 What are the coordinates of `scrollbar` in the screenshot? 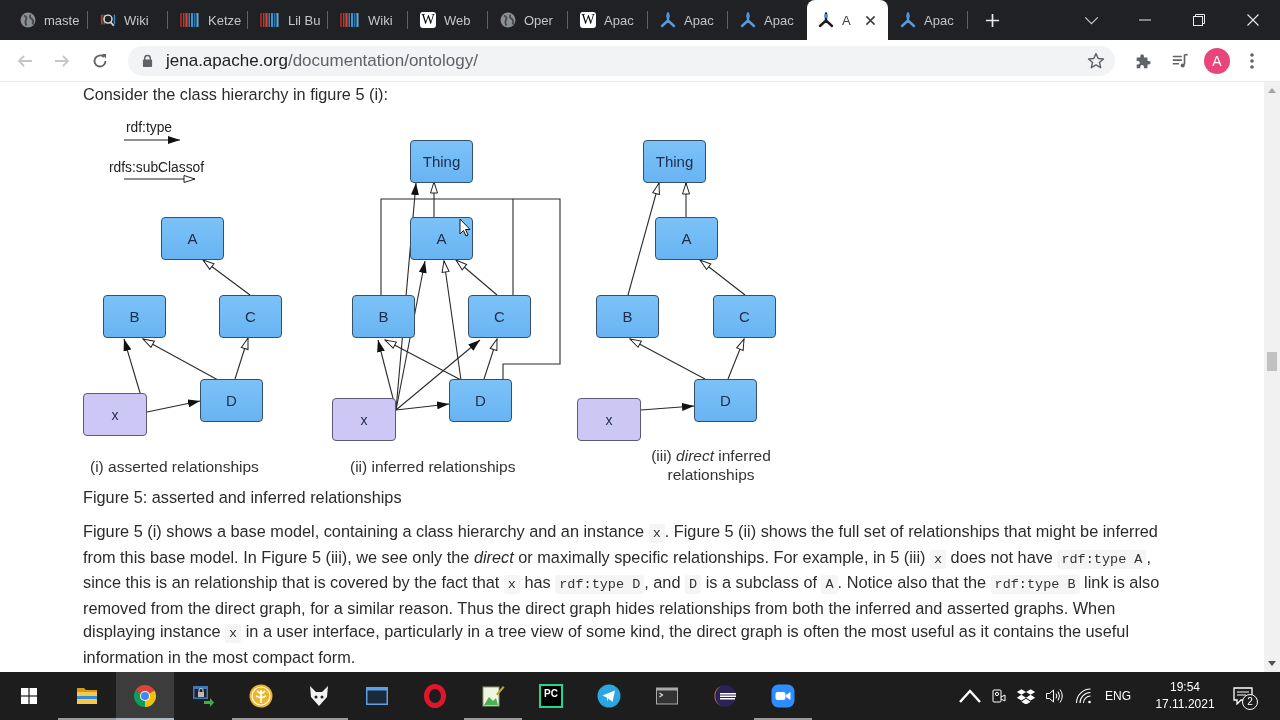 It's located at (1272, 377).